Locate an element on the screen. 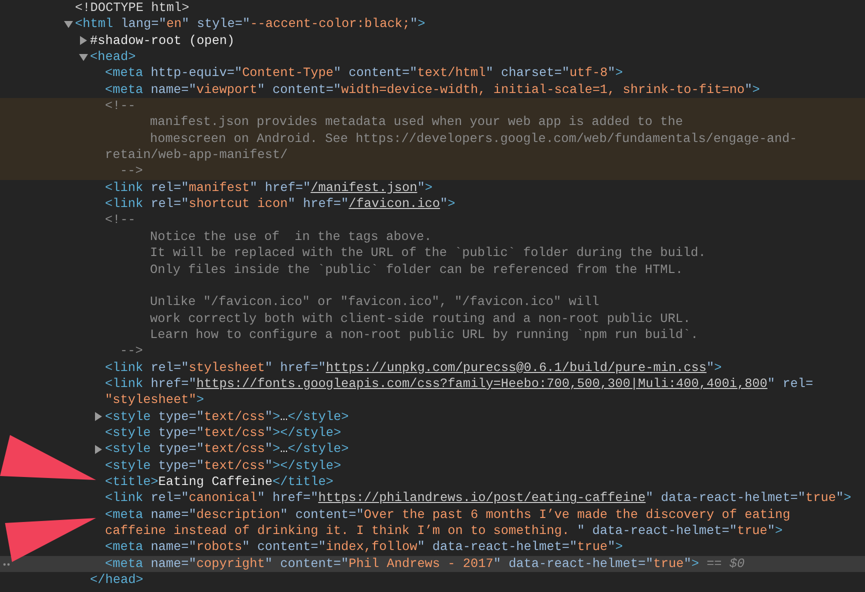  tree-row: <link rel="manifest" href="/manifest.json"> is located at coordinates (479, 188).